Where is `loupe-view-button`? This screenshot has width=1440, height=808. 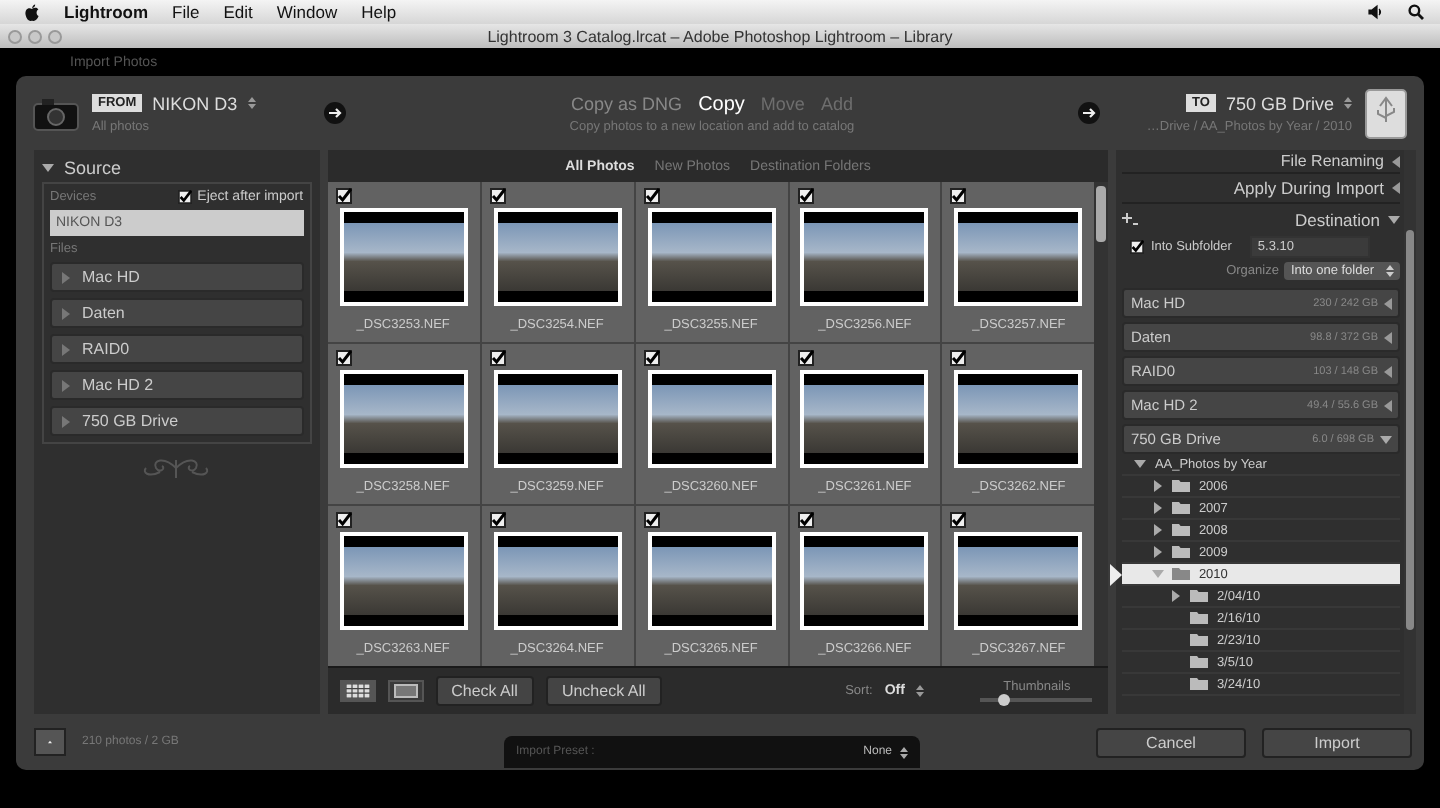
loupe-view-button is located at coordinates (405, 691).